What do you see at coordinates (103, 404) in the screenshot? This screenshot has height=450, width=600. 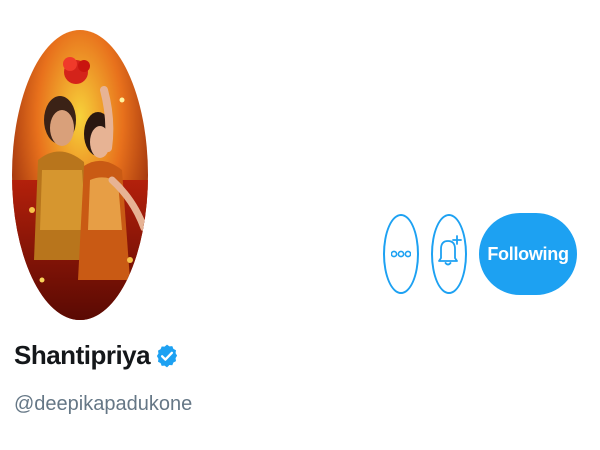 I see `handle: @deepikapadukone` at bounding box center [103, 404].